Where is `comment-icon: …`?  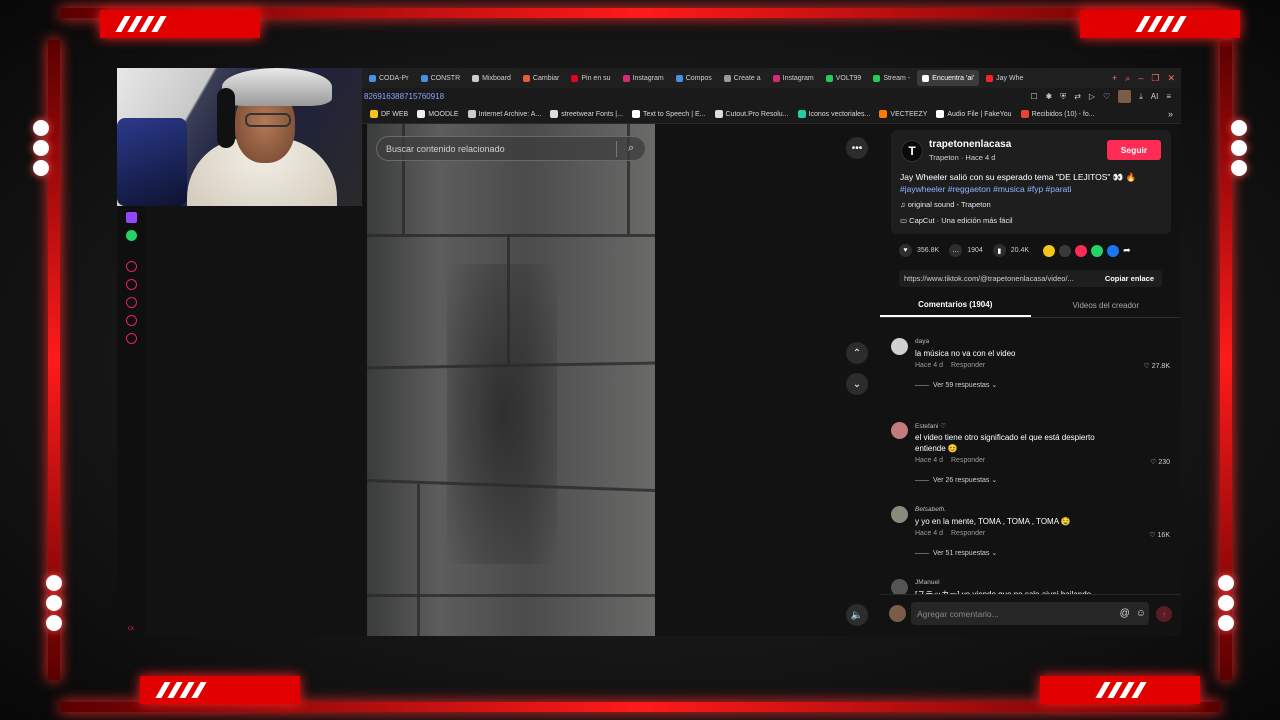 comment-icon: … is located at coordinates (956, 250).